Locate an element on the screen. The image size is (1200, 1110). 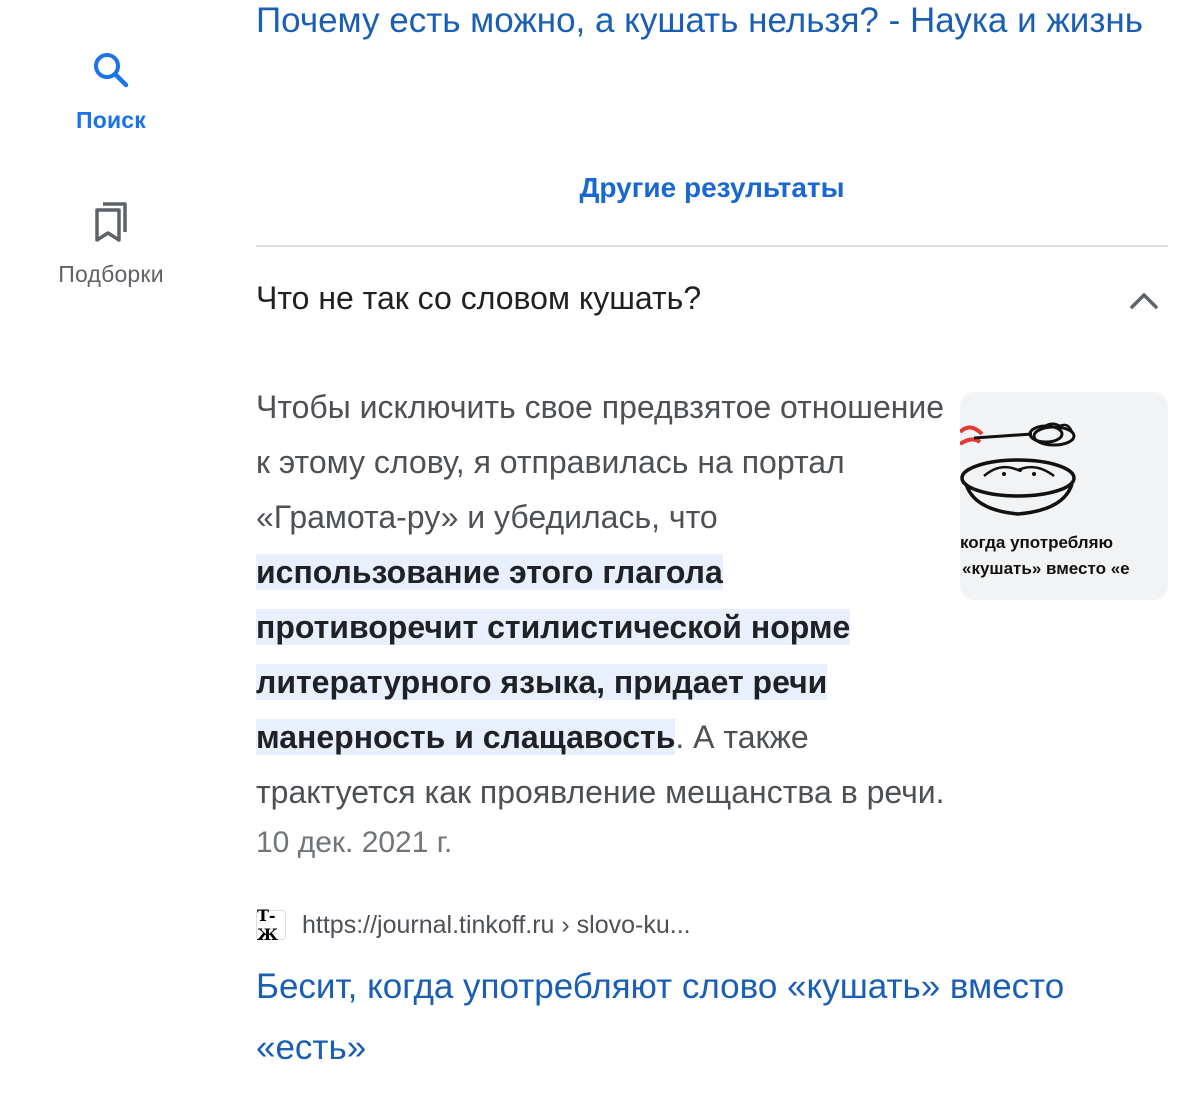
rail-collections-label: Подборки is located at coordinates (111, 274).